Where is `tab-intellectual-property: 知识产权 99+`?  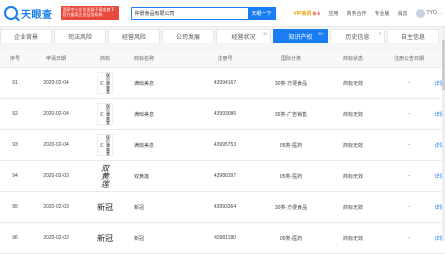
tab-intellectual-property: 知识产权 99+ is located at coordinates (300, 36).